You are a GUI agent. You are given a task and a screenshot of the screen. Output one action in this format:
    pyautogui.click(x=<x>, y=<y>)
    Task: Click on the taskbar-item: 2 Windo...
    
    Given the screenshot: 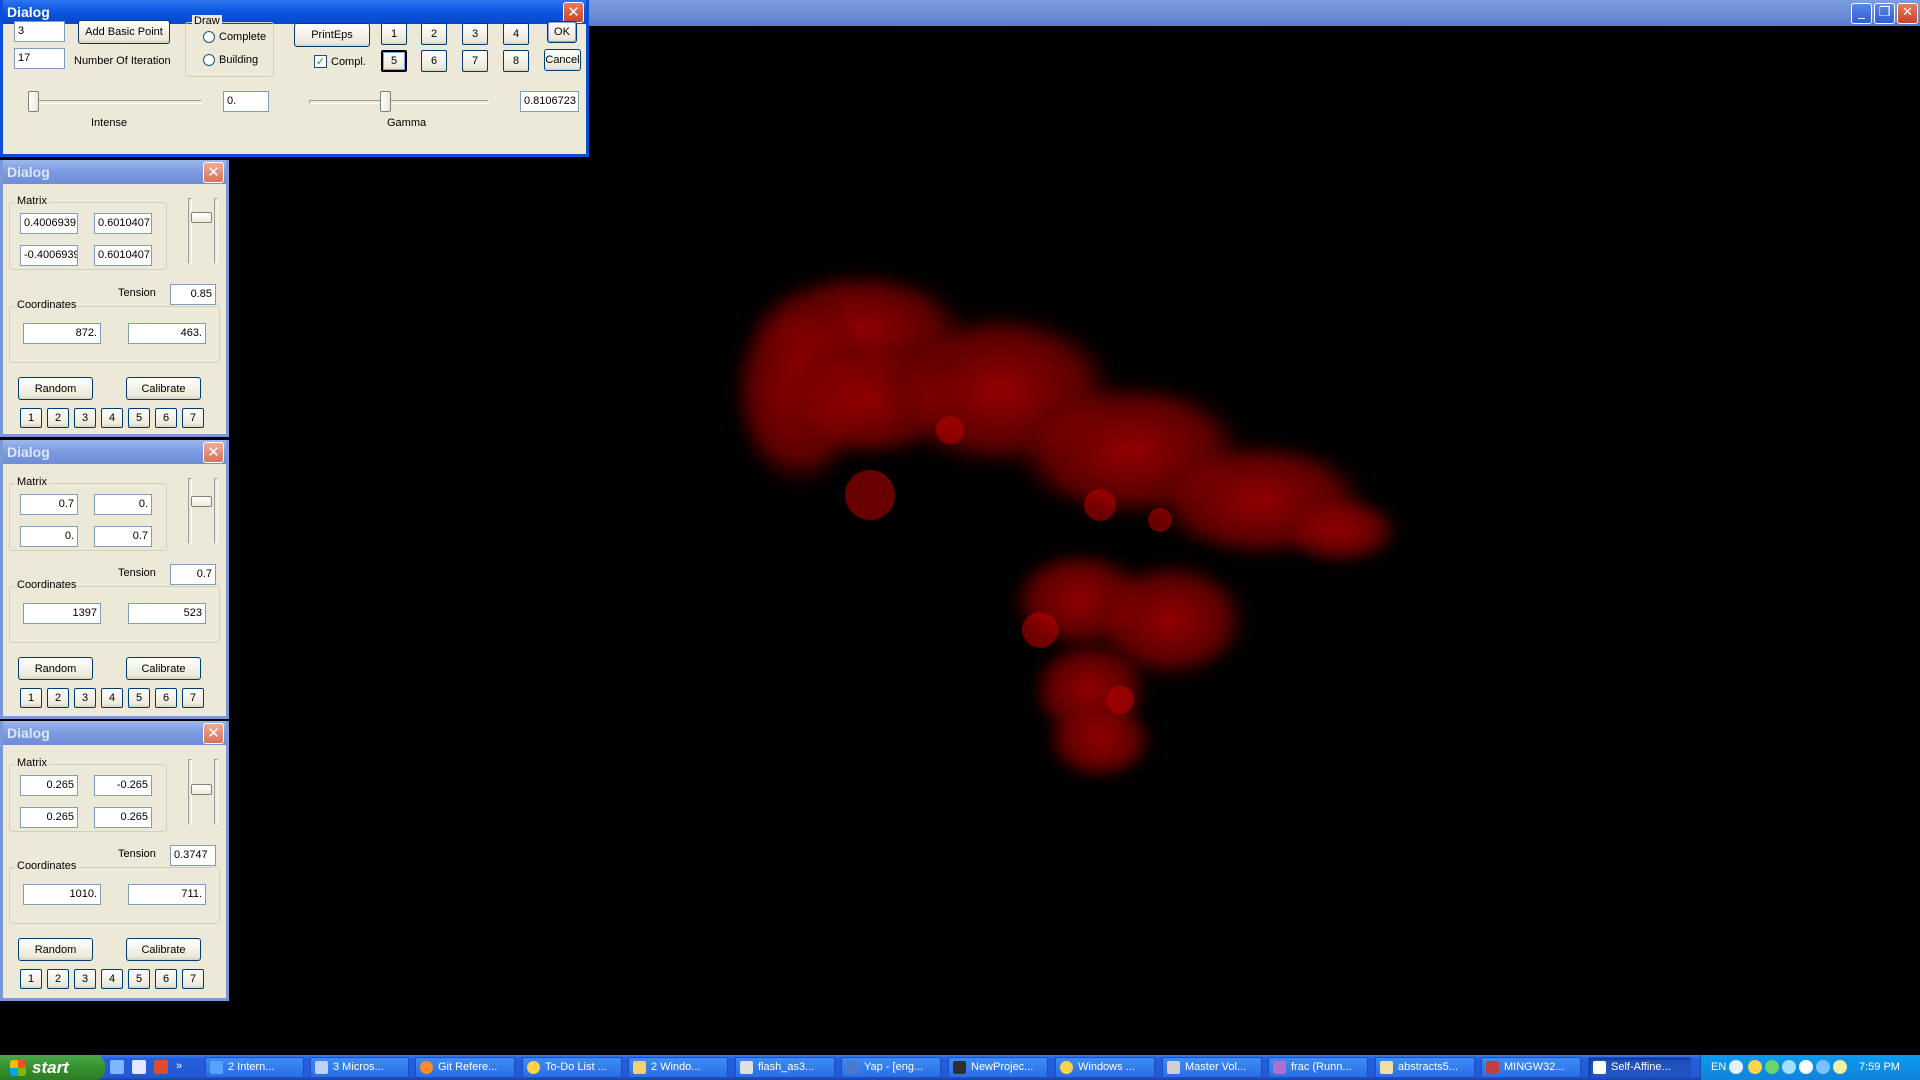 What is the action you would take?
    pyautogui.click(x=678, y=1067)
    